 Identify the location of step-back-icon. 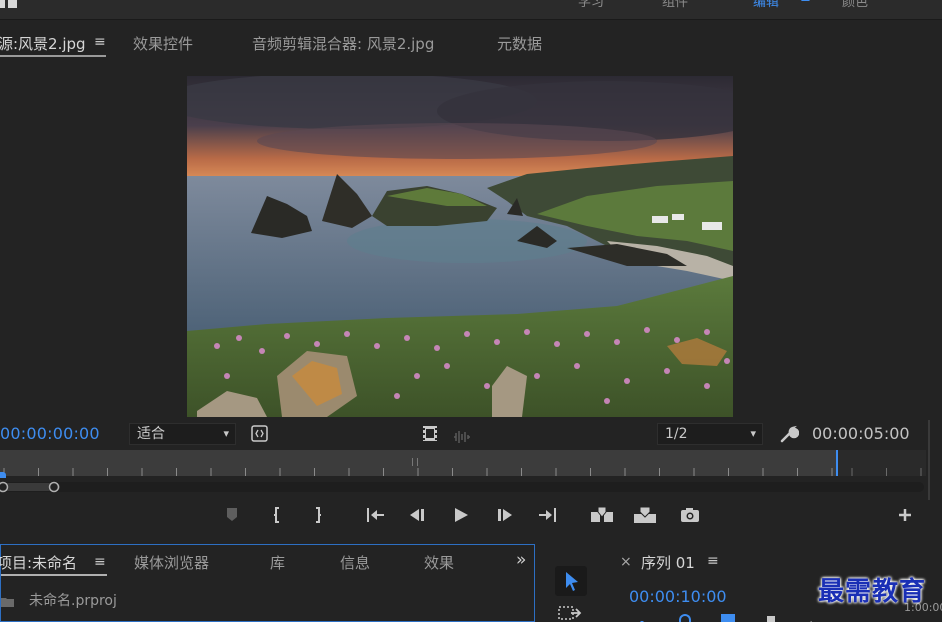
(419, 516).